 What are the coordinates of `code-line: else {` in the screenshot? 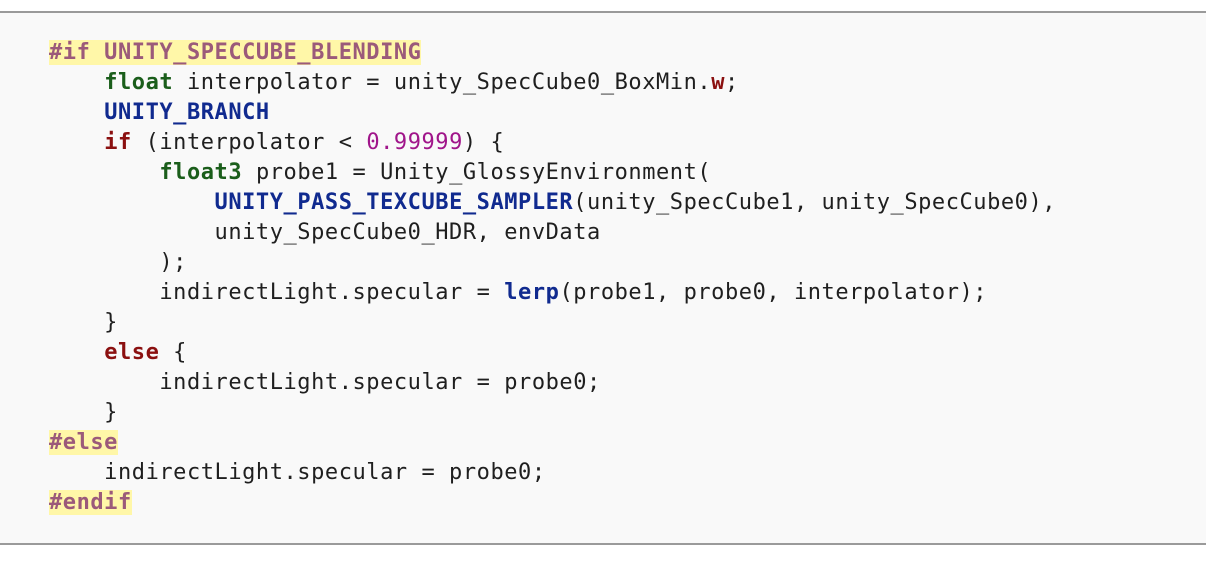 It's located at (552, 353).